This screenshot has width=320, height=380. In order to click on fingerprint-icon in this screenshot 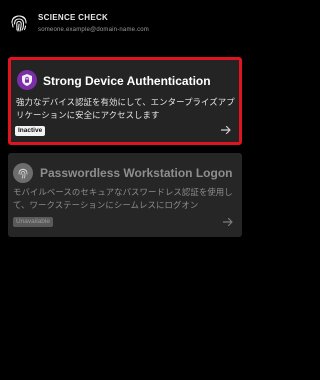, I will do `click(23, 173)`.